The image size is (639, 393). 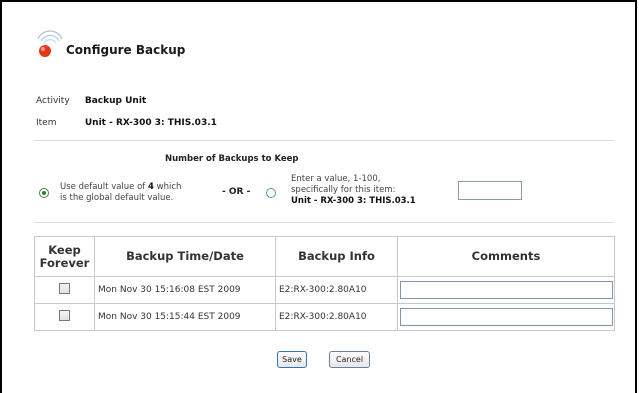 I want to click on backups-section-title: Number of Backups to Keep, so click(x=232, y=159).